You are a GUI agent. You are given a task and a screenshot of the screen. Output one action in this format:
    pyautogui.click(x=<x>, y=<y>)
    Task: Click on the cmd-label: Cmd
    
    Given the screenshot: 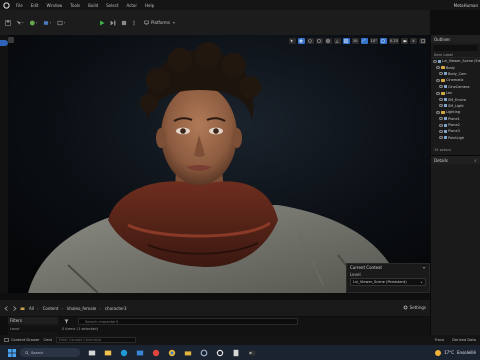 What is the action you would take?
    pyautogui.click(x=47, y=340)
    